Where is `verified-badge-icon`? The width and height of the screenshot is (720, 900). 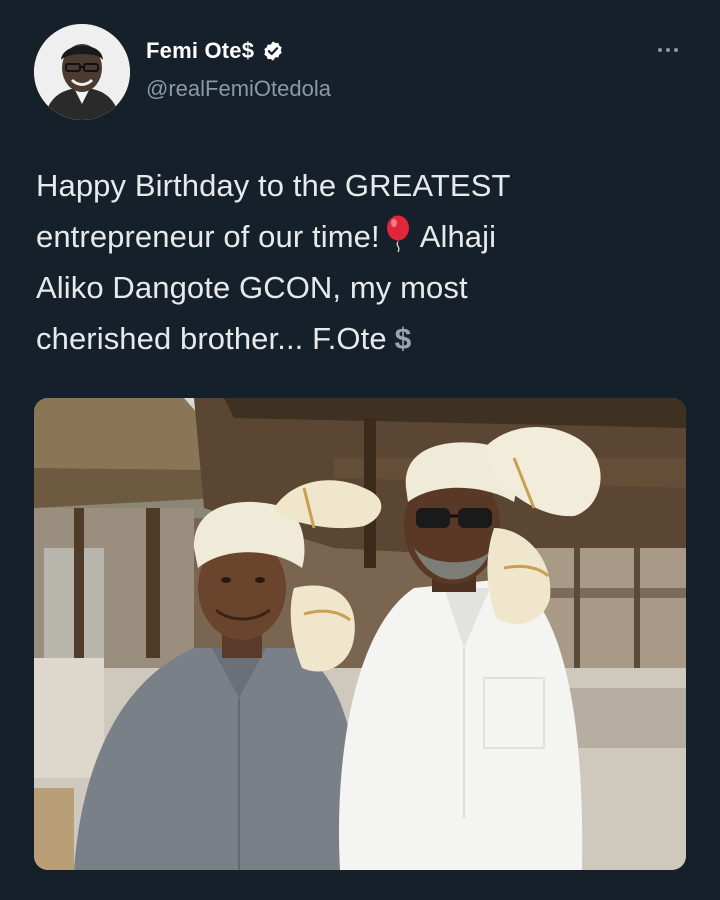 verified-badge-icon is located at coordinates (273, 51).